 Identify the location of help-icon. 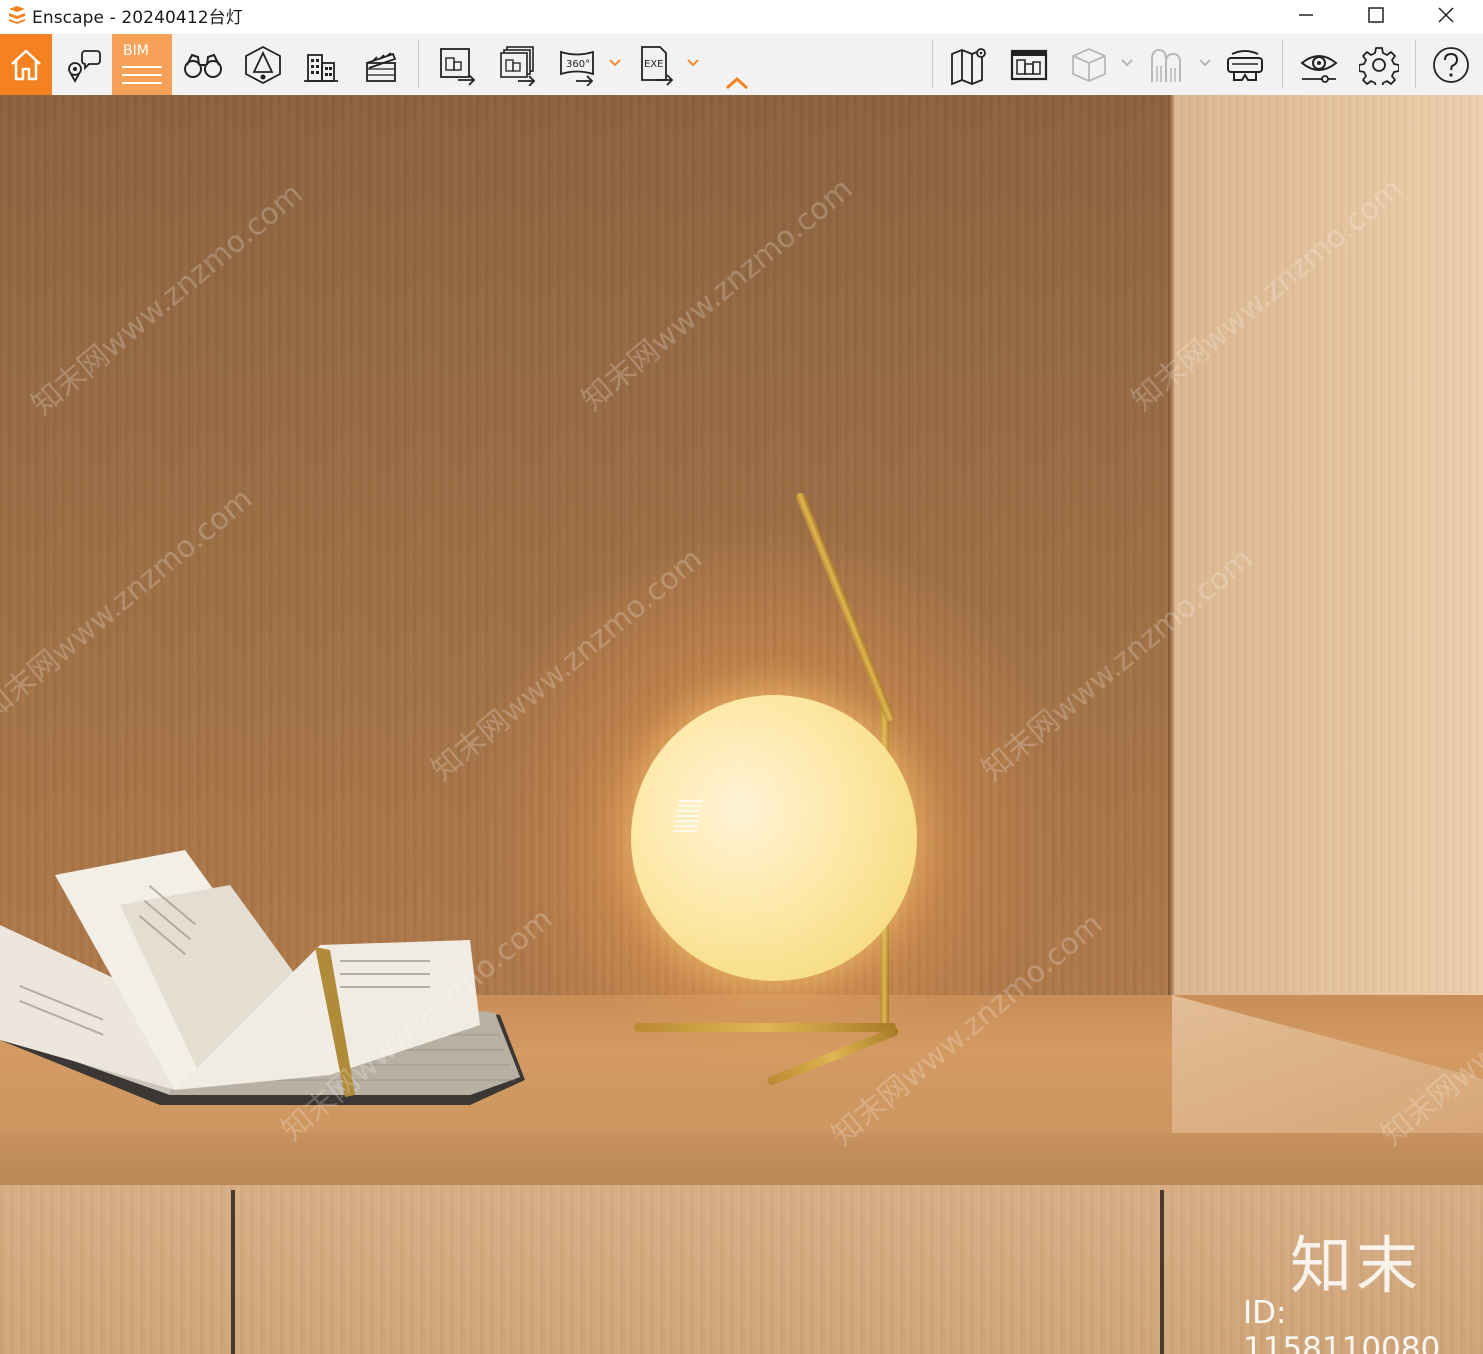
(1451, 64).